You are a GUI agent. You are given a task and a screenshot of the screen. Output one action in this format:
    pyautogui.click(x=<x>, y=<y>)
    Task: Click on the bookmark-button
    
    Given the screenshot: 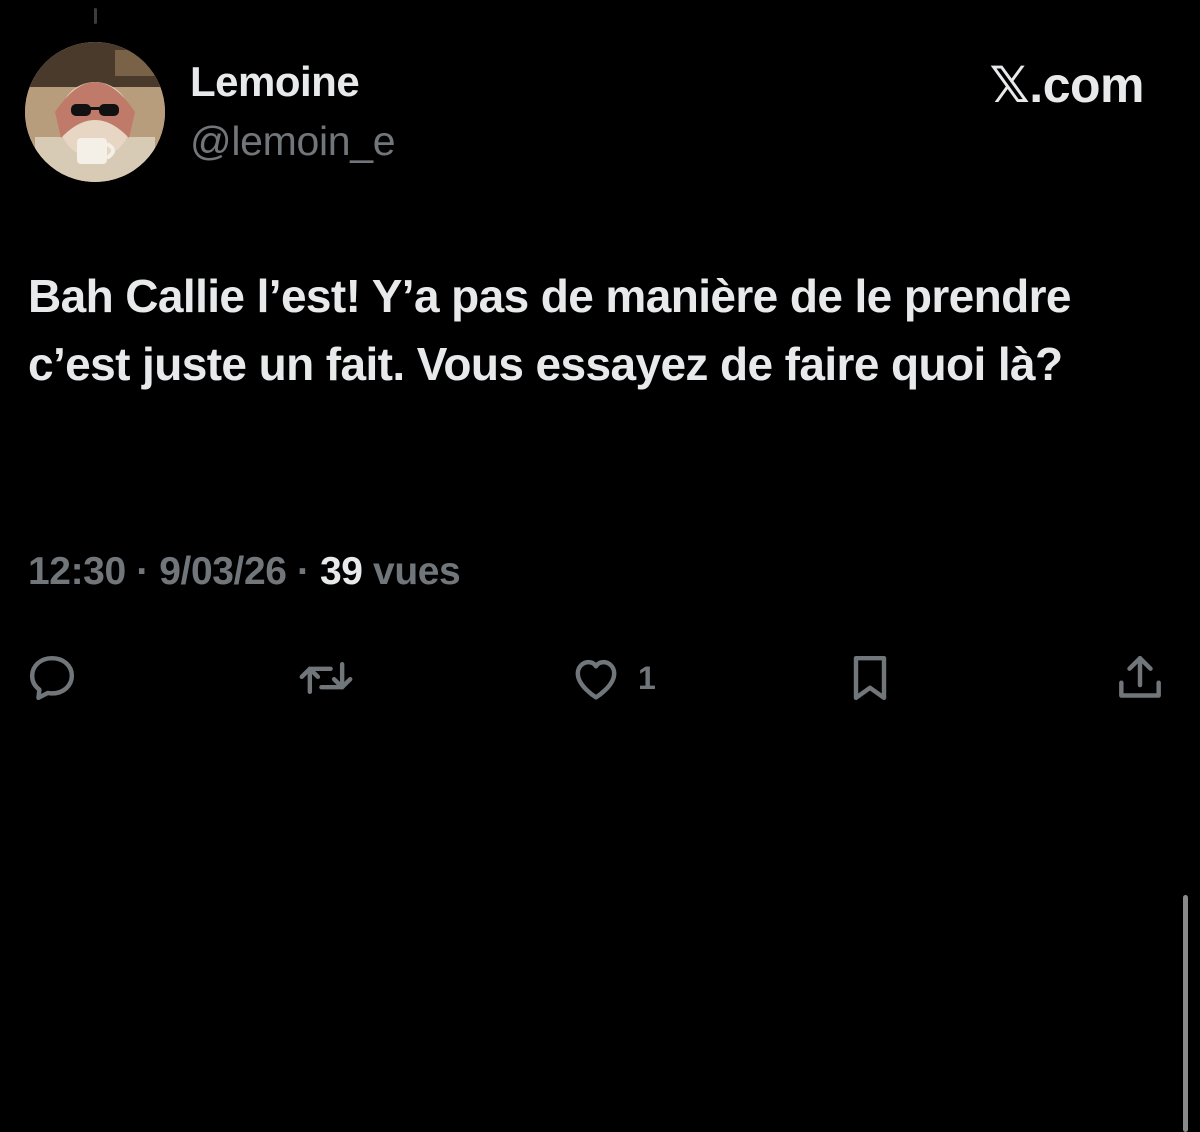 What is the action you would take?
    pyautogui.click(x=870, y=678)
    